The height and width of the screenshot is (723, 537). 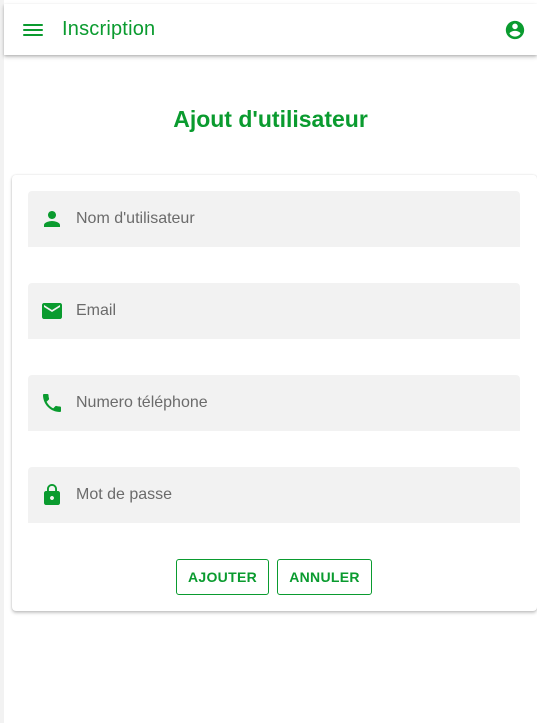 I want to click on email-placeholder: Email, so click(x=96, y=310).